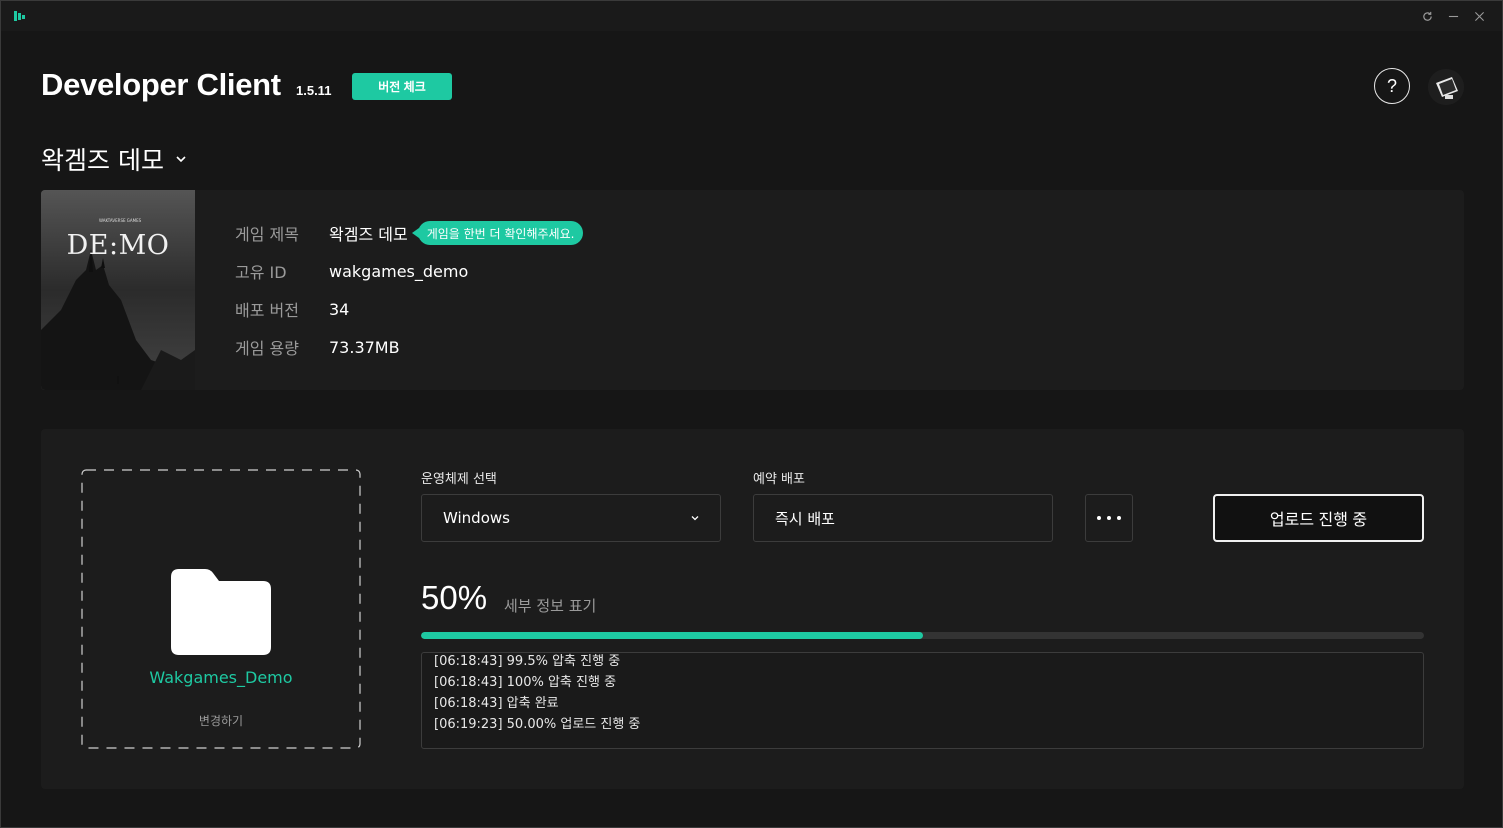 The width and height of the screenshot is (1503, 828). I want to click on cover-brand: WAKTAVERSE GAMES, so click(120, 220).